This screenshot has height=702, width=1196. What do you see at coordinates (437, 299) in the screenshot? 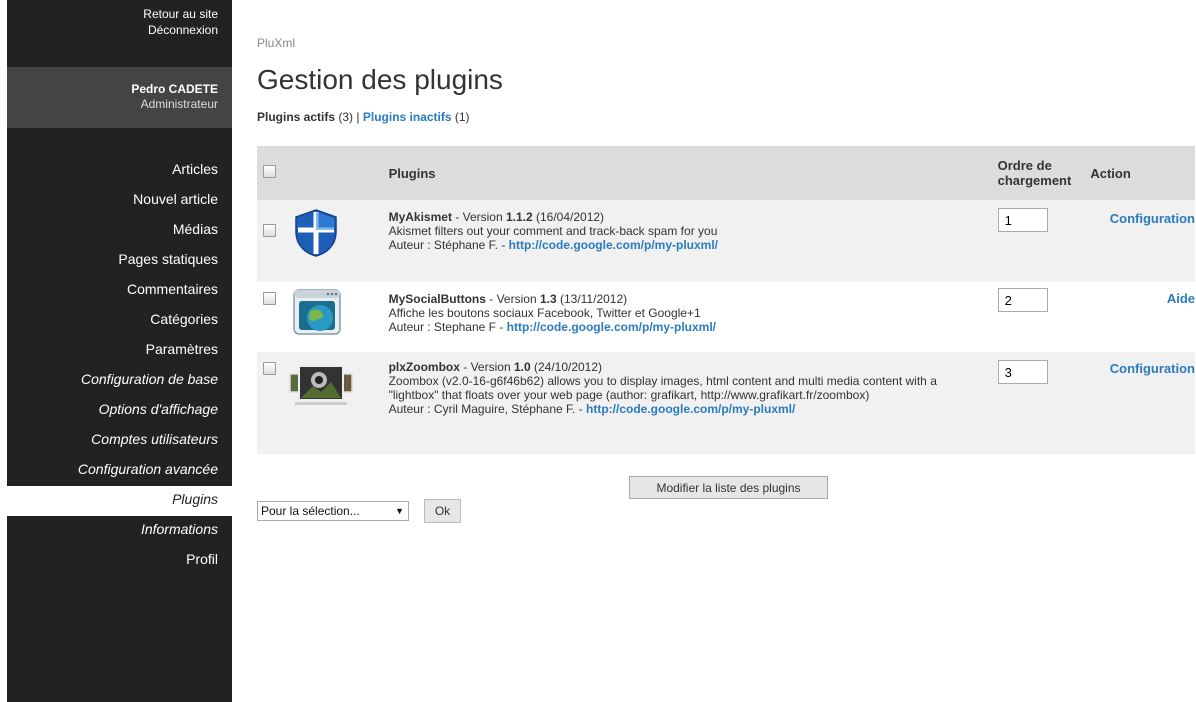
I see `plugin-name: MySocialButtons` at bounding box center [437, 299].